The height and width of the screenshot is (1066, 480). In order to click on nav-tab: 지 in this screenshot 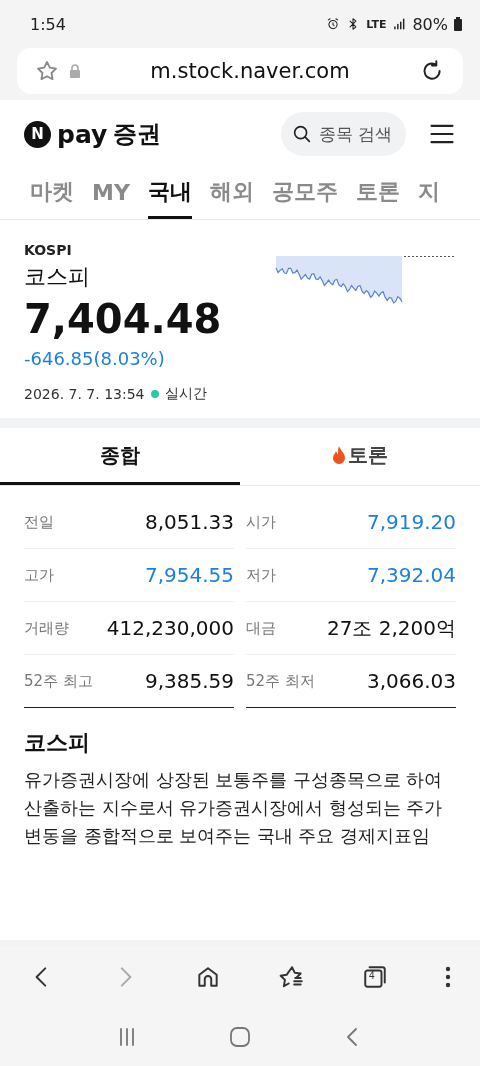, I will do `click(428, 193)`.